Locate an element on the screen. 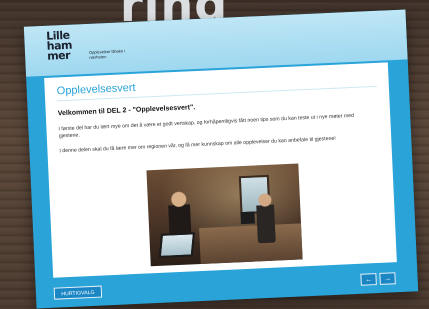 The height and width of the screenshot is (309, 429). logo-line-3: mer is located at coordinates (58, 55).